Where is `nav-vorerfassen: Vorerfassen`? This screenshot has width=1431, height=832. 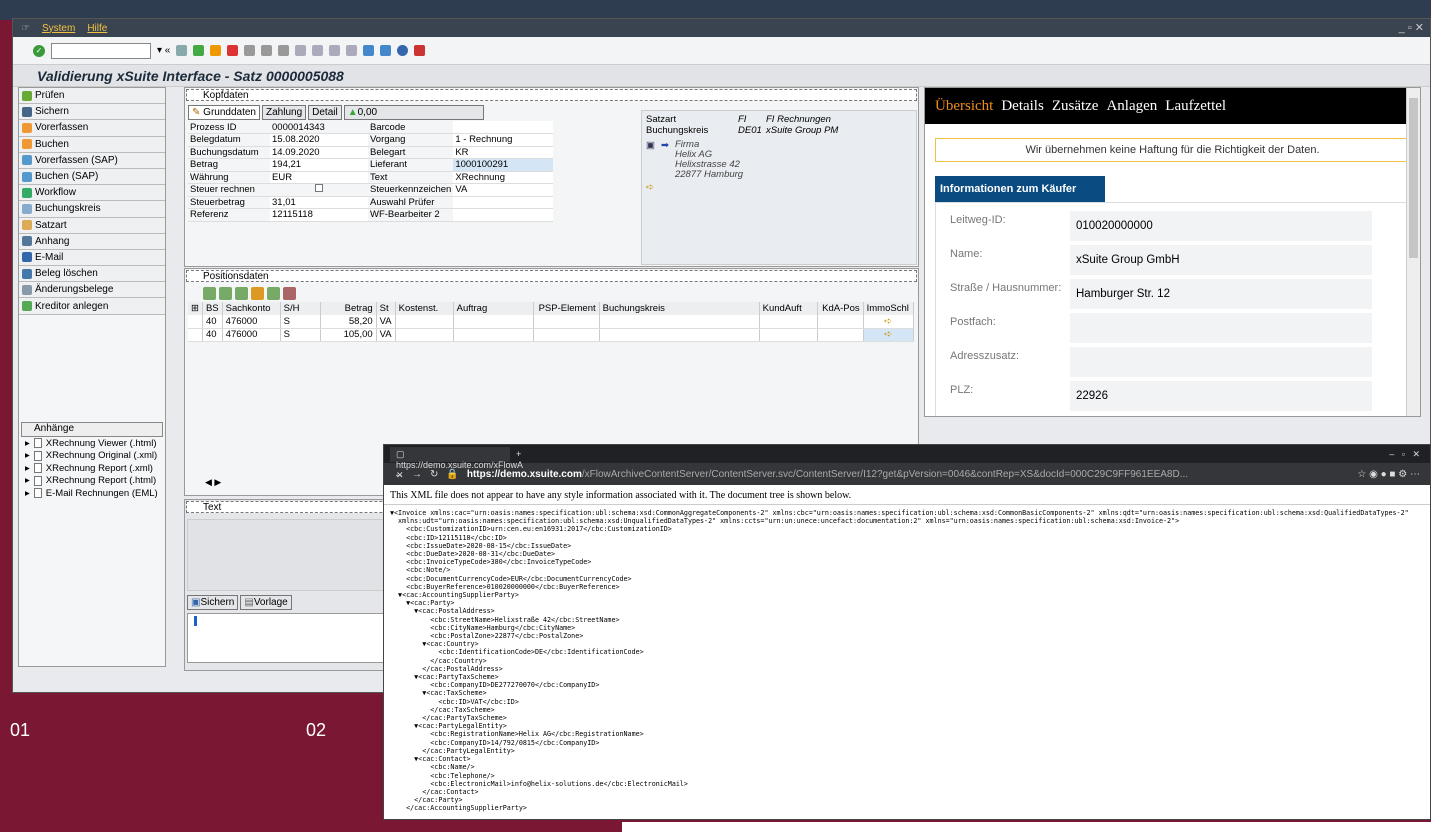 nav-vorerfassen: Vorerfassen is located at coordinates (92, 128).